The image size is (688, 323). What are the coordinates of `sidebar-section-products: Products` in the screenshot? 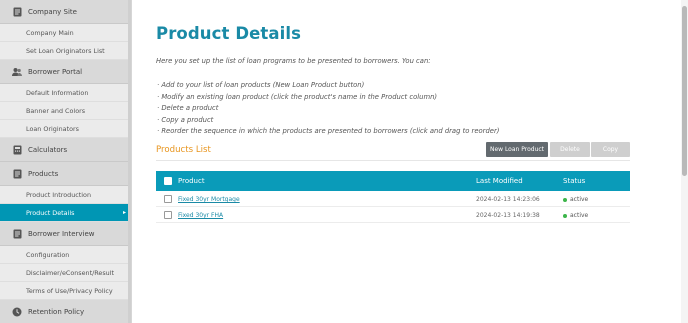 It's located at (65, 174).